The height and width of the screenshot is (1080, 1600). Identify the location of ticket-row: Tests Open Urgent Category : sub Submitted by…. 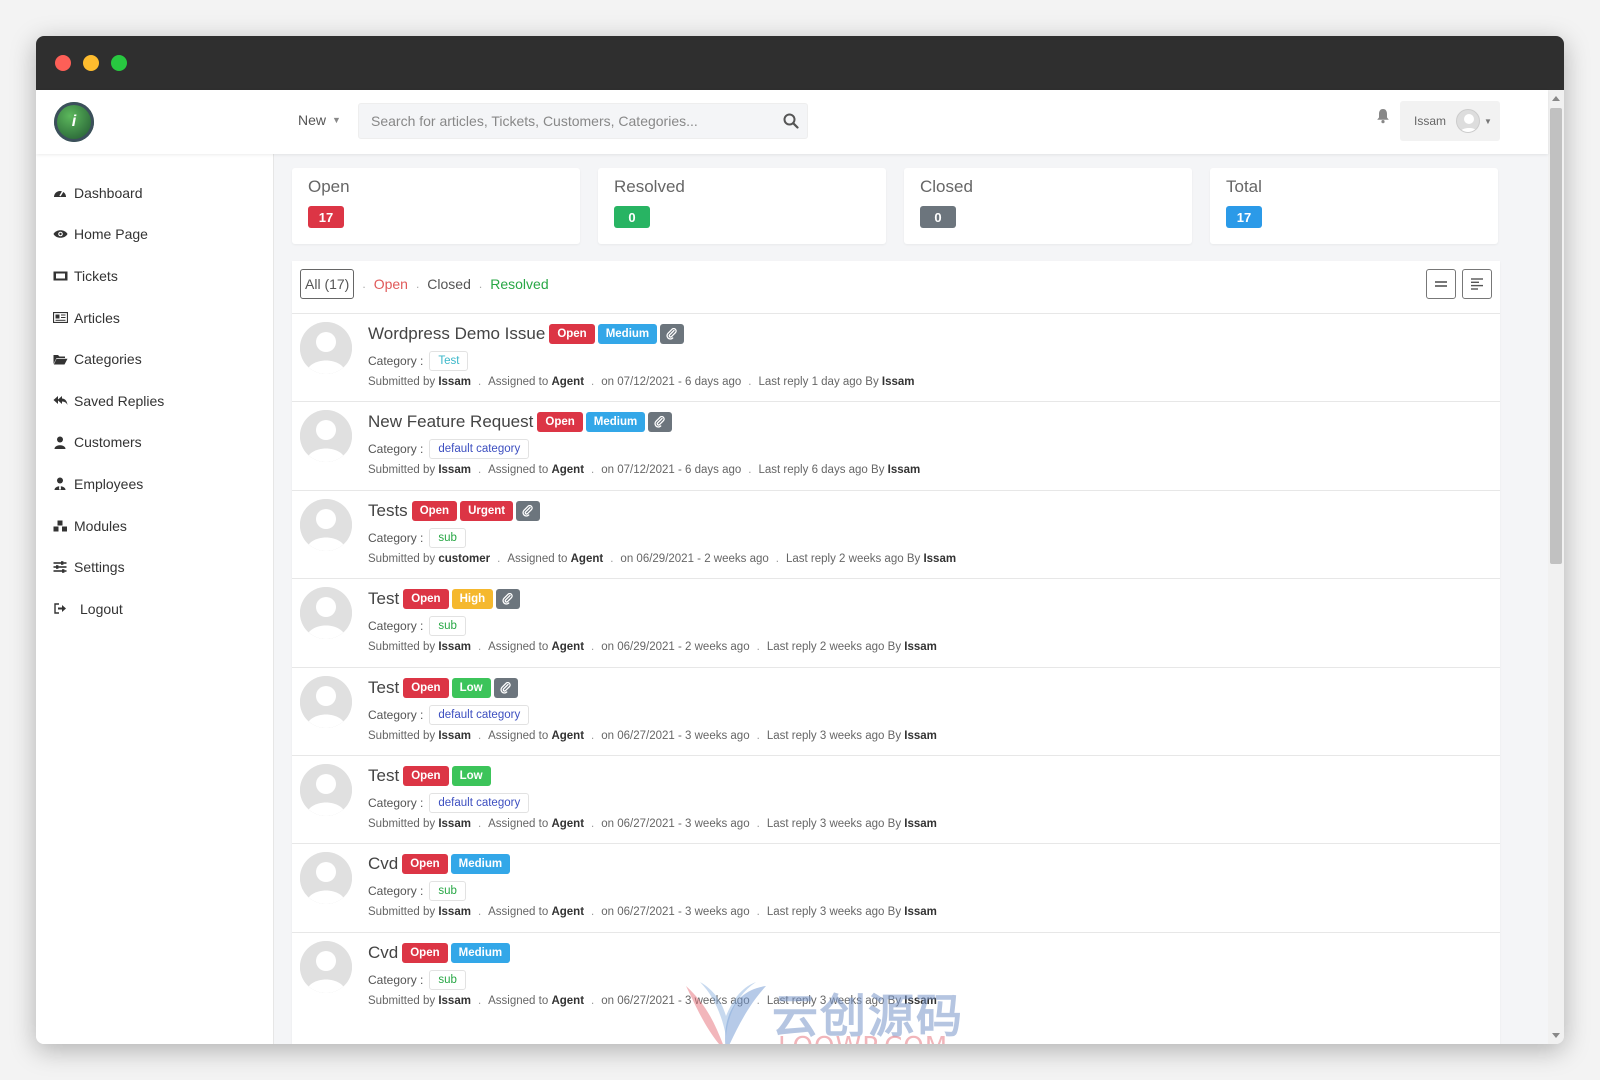
(896, 533).